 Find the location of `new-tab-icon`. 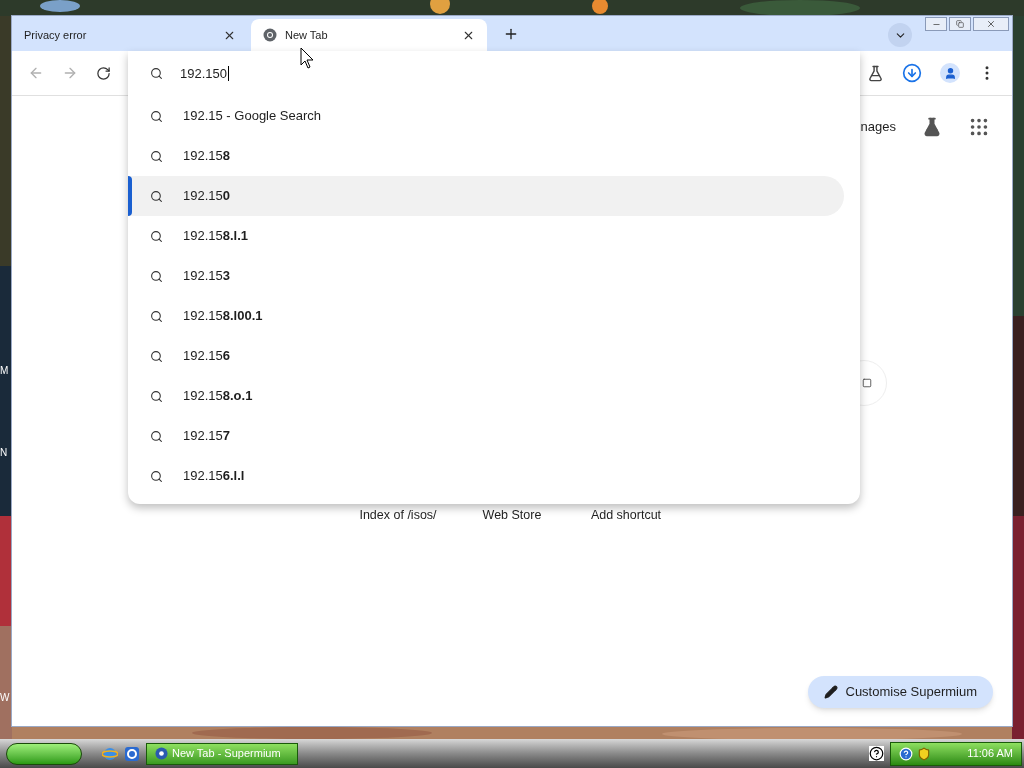

new-tab-icon is located at coordinates (511, 34).